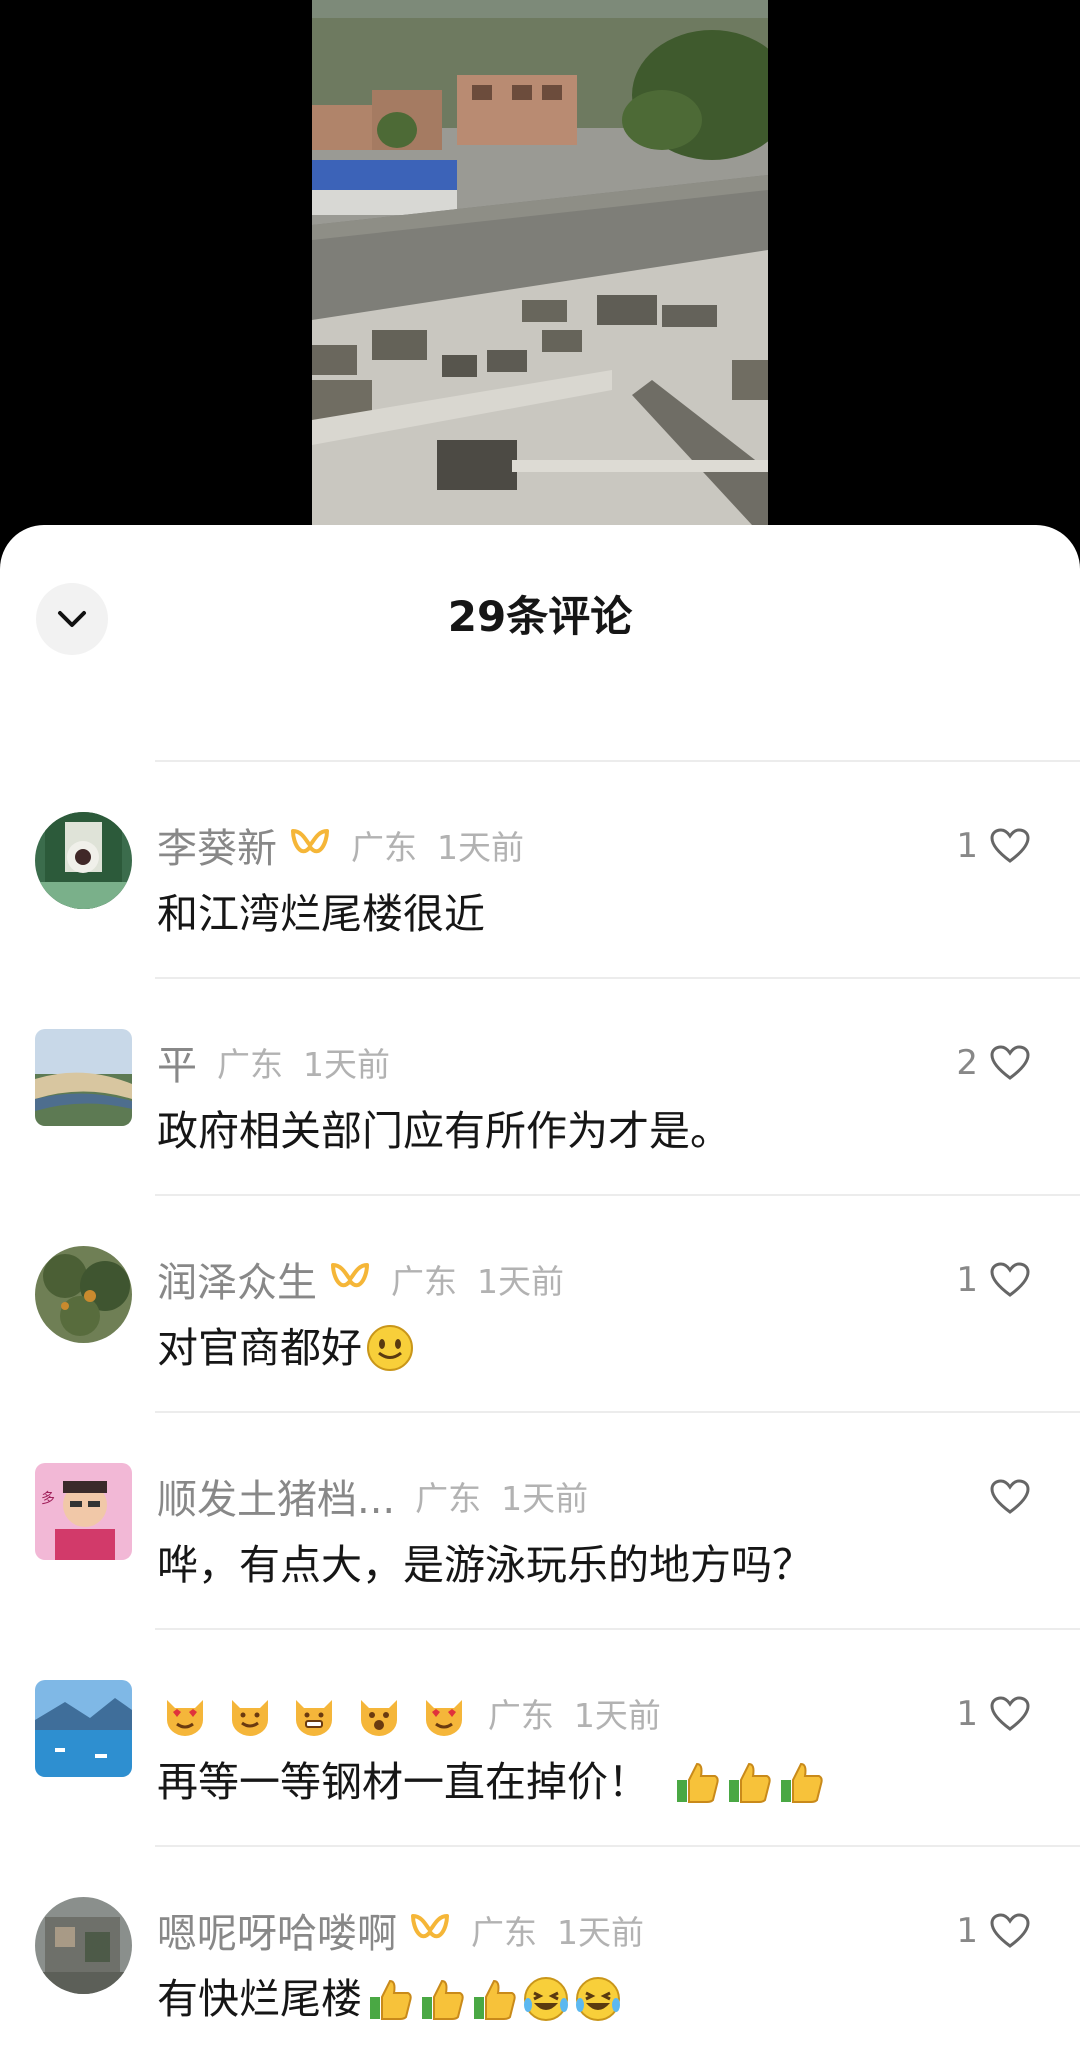 The height and width of the screenshot is (2060, 1080). I want to click on comment-text: 政府相关部门应有所作为才是。, so click(444, 1131).